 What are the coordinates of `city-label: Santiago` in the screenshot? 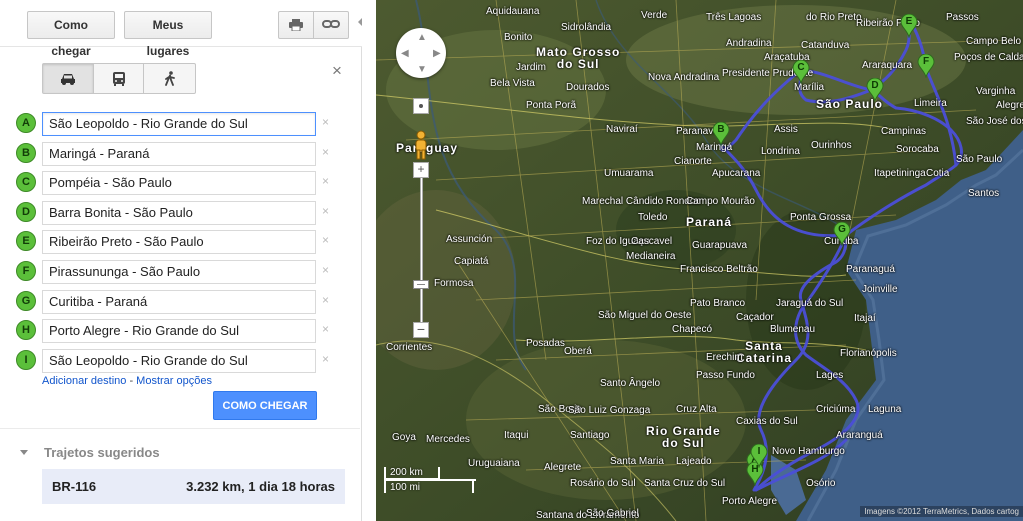 It's located at (590, 435).